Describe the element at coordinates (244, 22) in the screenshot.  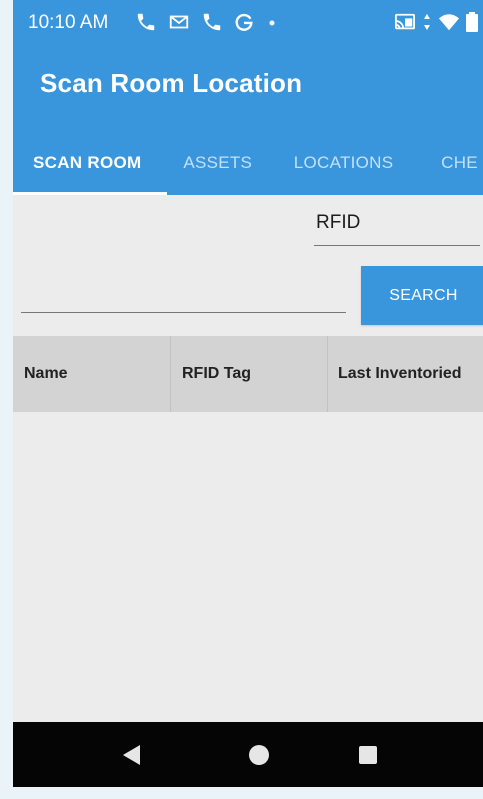
I see `google-icon` at that location.